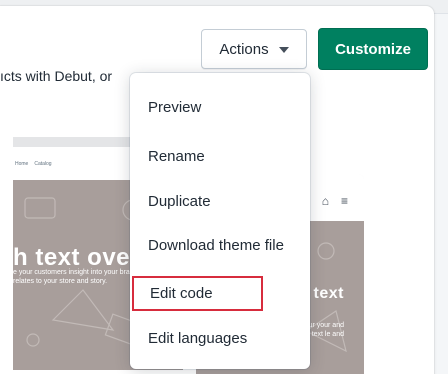 This screenshot has height=374, width=448. Describe the element at coordinates (335, 201) in the screenshot. I see `mobile-header-icons: ⌂ ≡` at that location.